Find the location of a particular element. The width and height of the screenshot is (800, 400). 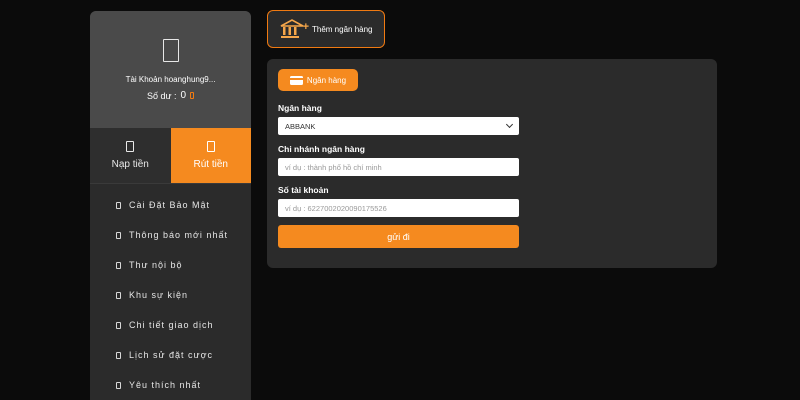

history-icon is located at coordinates (118, 355).